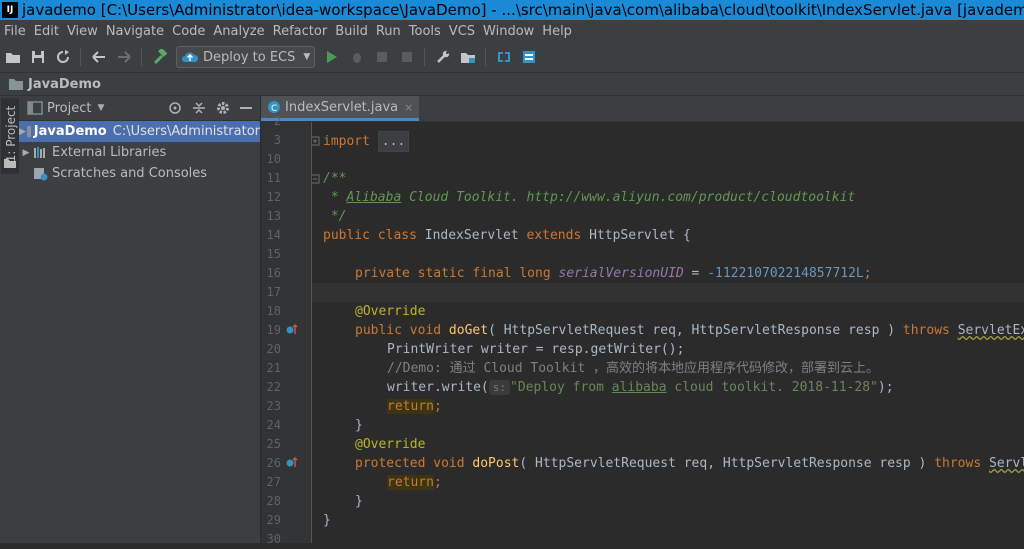 The height and width of the screenshot is (549, 1024). I want to click on code-line-11: /**, so click(334, 178).